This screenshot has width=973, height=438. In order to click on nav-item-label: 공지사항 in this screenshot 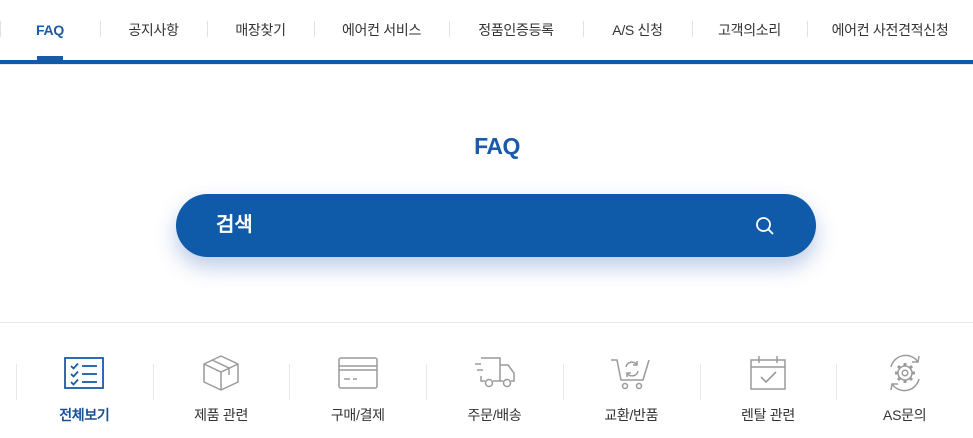, I will do `click(153, 30)`.